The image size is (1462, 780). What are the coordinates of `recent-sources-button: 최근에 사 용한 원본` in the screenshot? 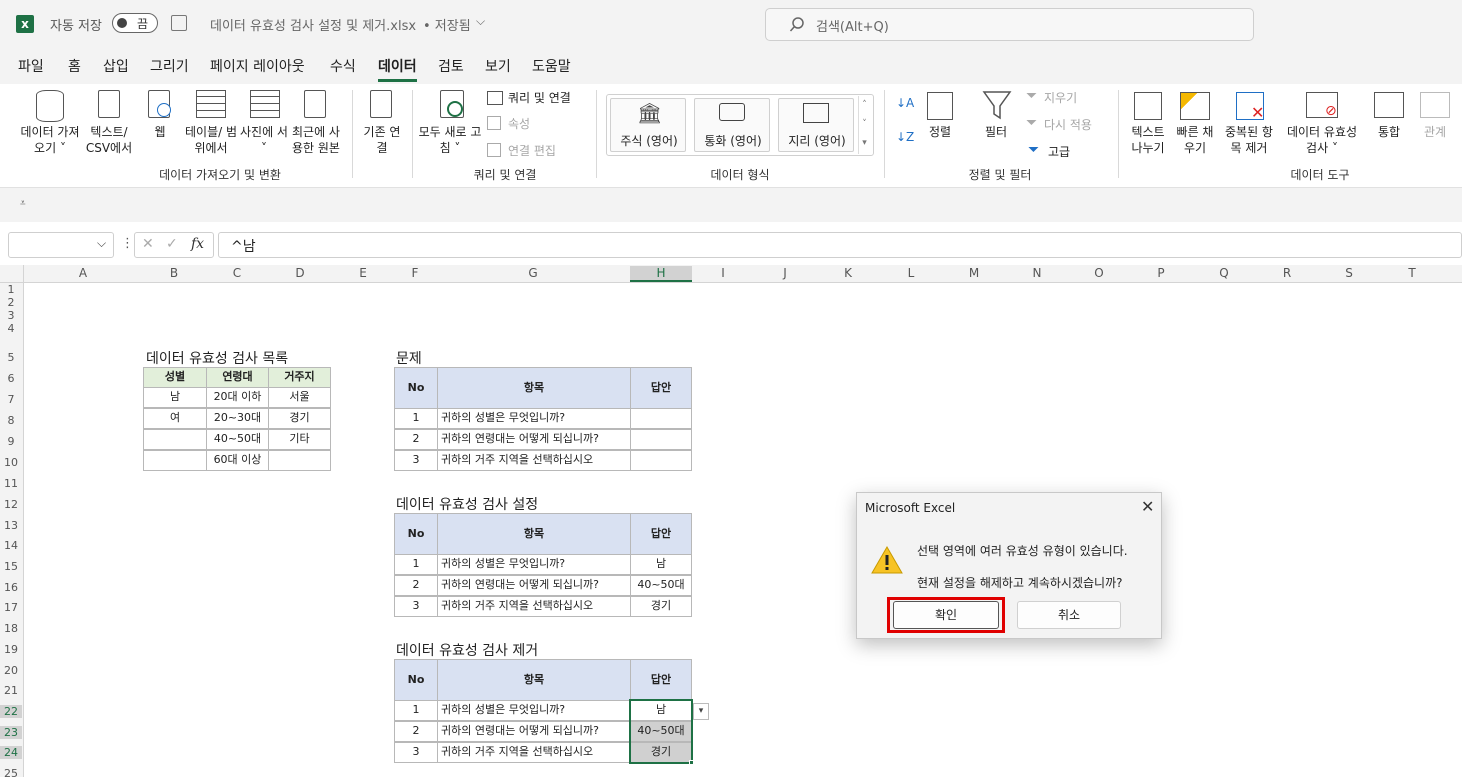 It's located at (316, 140).